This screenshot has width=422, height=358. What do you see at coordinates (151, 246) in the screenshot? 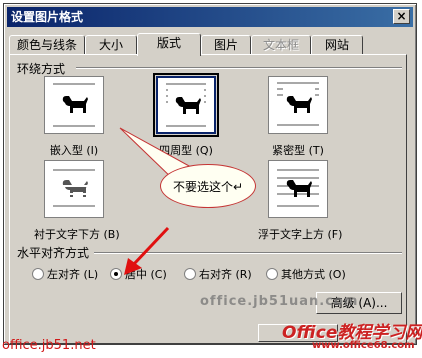
I see `red-arrow-shaft` at bounding box center [151, 246].